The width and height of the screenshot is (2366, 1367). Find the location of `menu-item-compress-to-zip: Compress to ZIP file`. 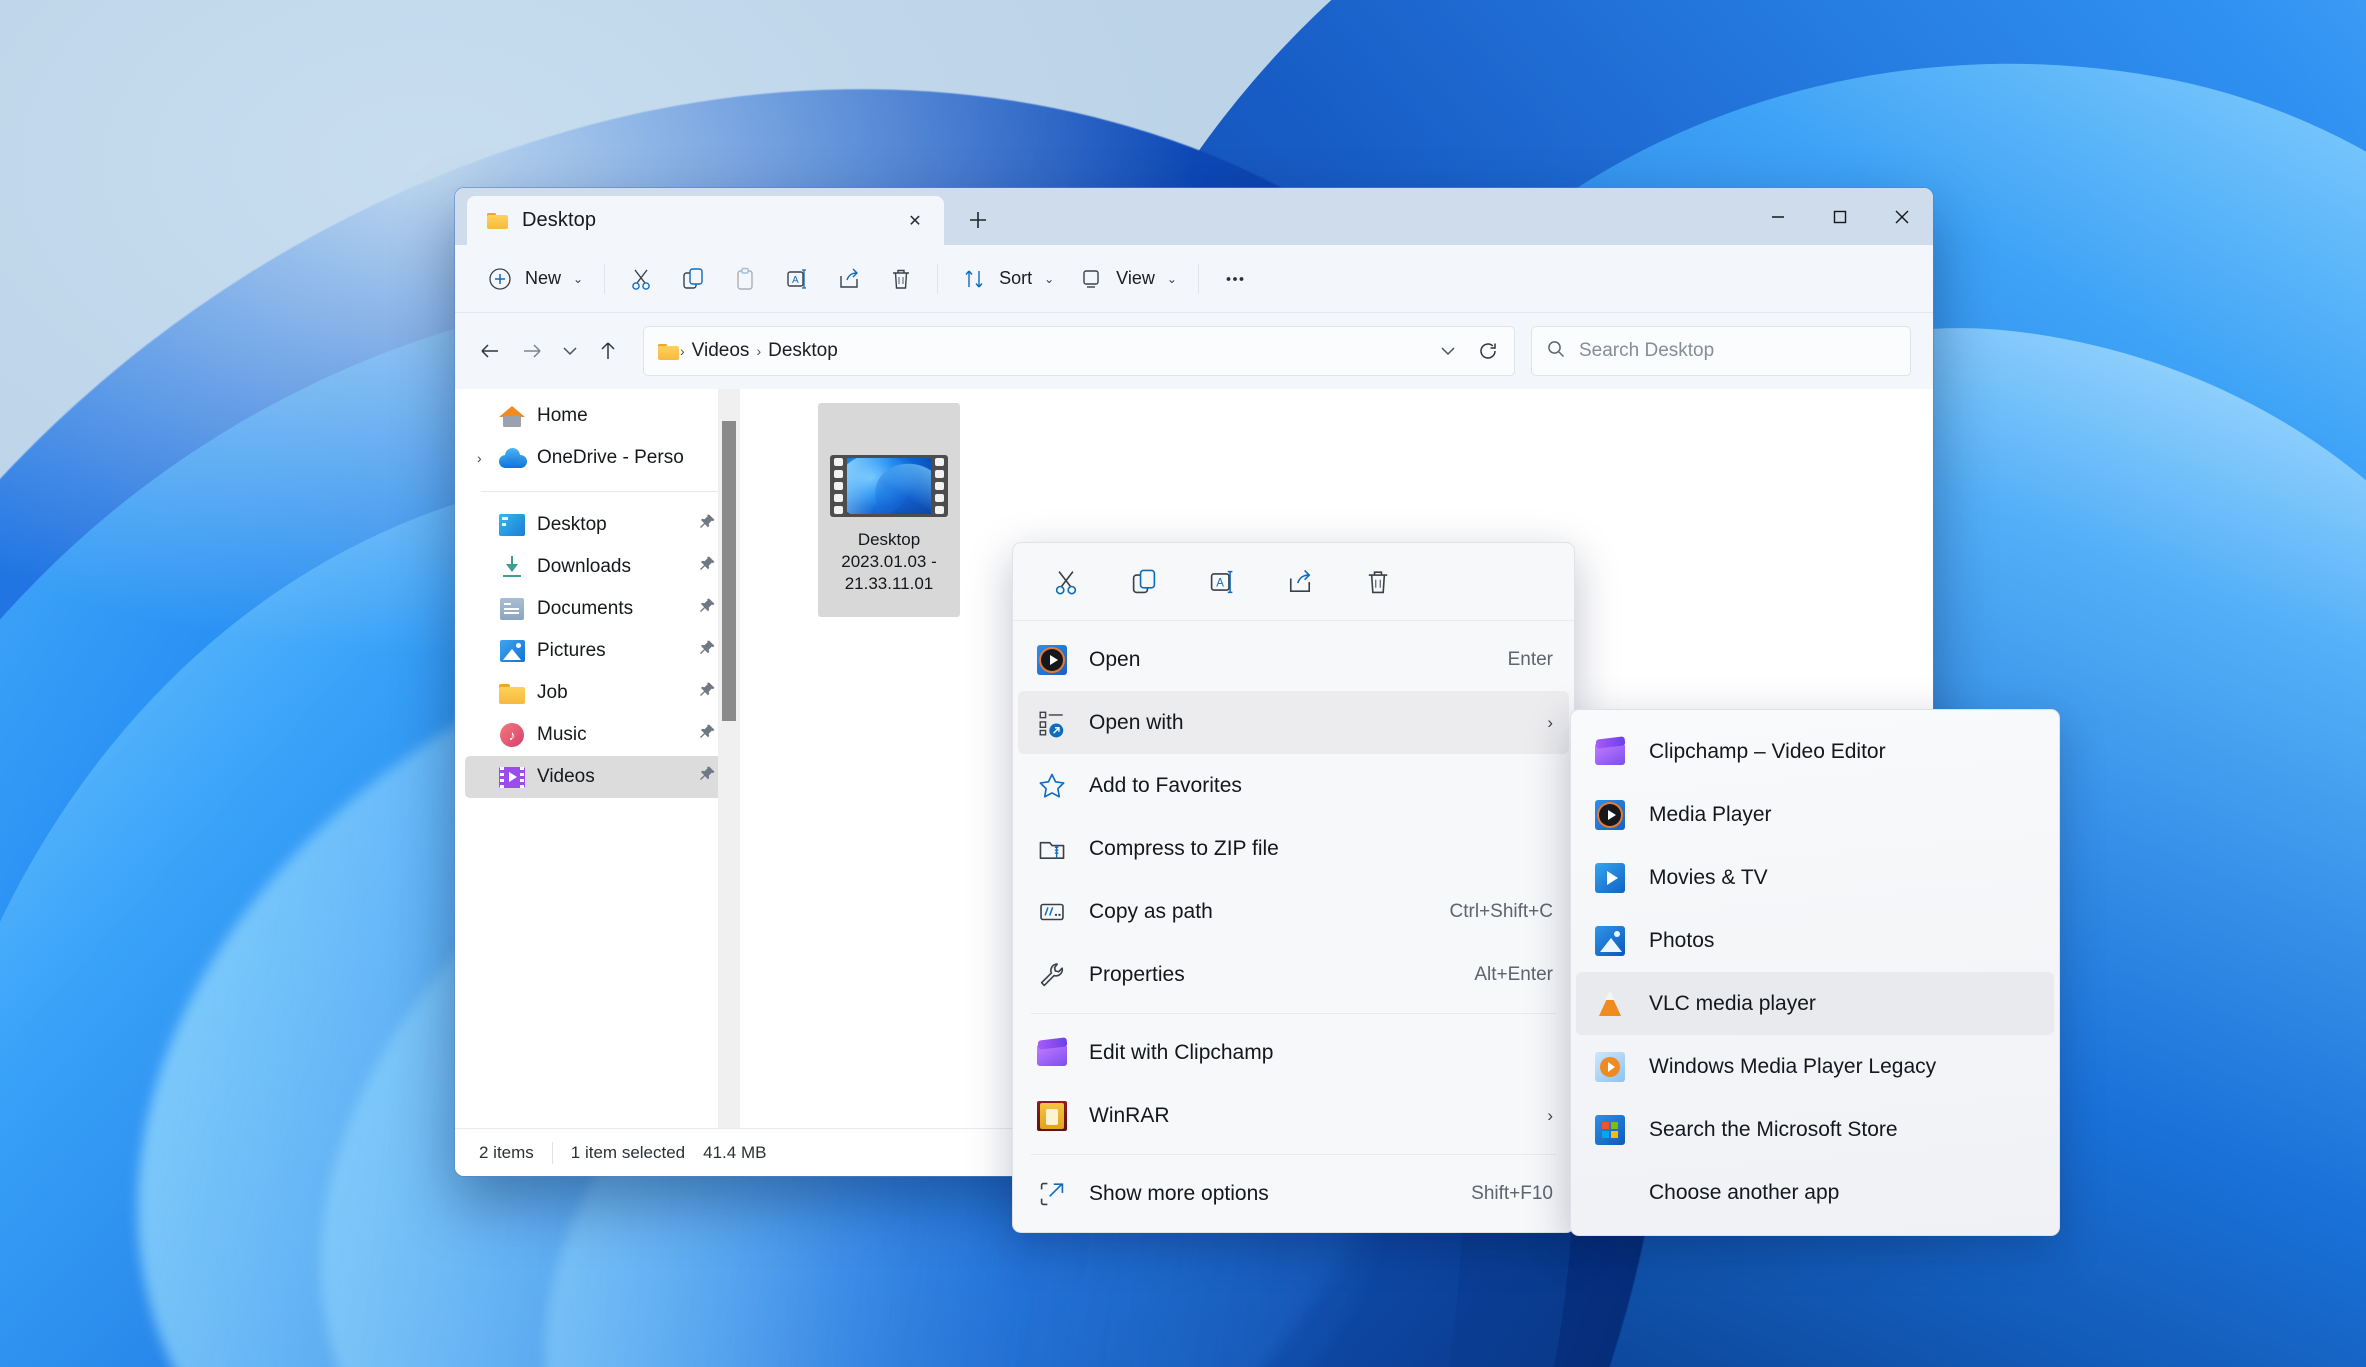

menu-item-compress-to-zip: Compress to ZIP file is located at coordinates (1293, 848).